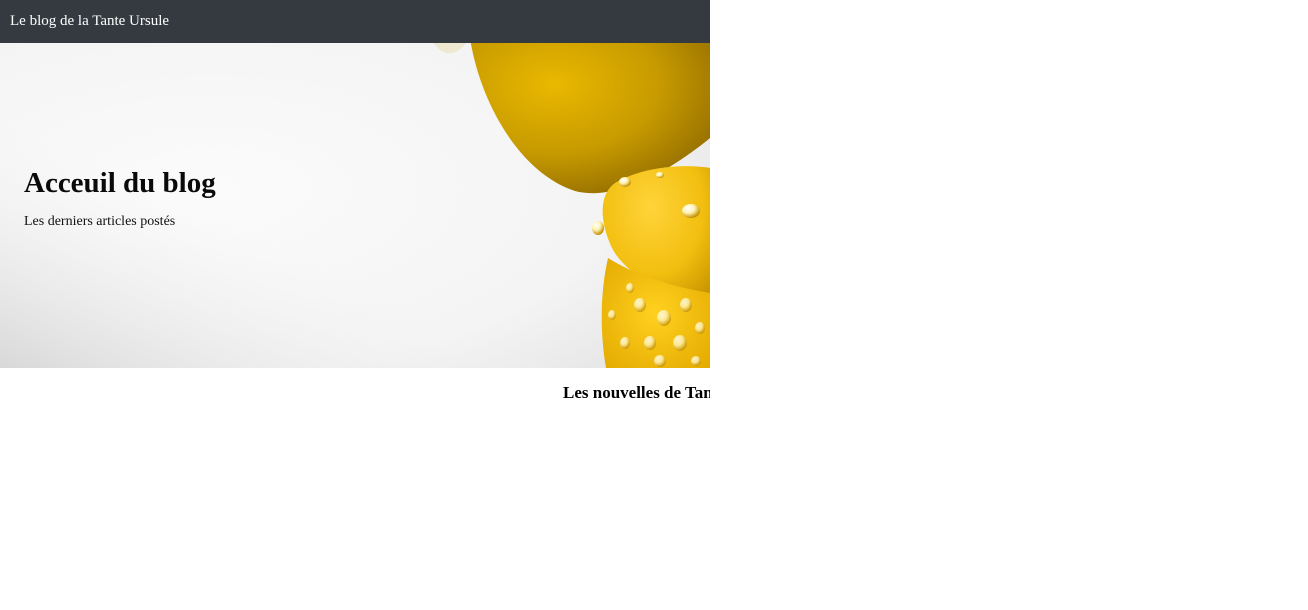 This screenshot has width=1308, height=610. Describe the element at coordinates (355, 21) in the screenshot. I see `top-navbar: Le blog de la Tante Ursule` at that location.